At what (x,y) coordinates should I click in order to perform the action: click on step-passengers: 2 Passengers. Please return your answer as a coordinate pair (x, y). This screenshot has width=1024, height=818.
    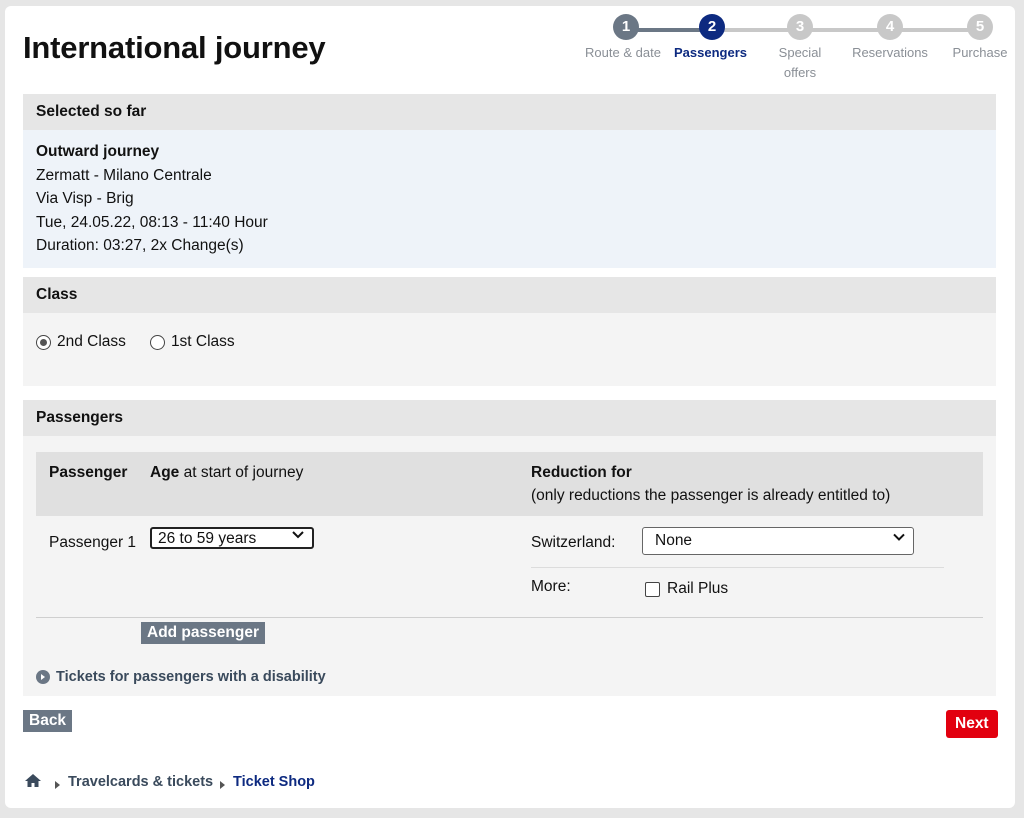
    Looking at the image, I should click on (710, 38).